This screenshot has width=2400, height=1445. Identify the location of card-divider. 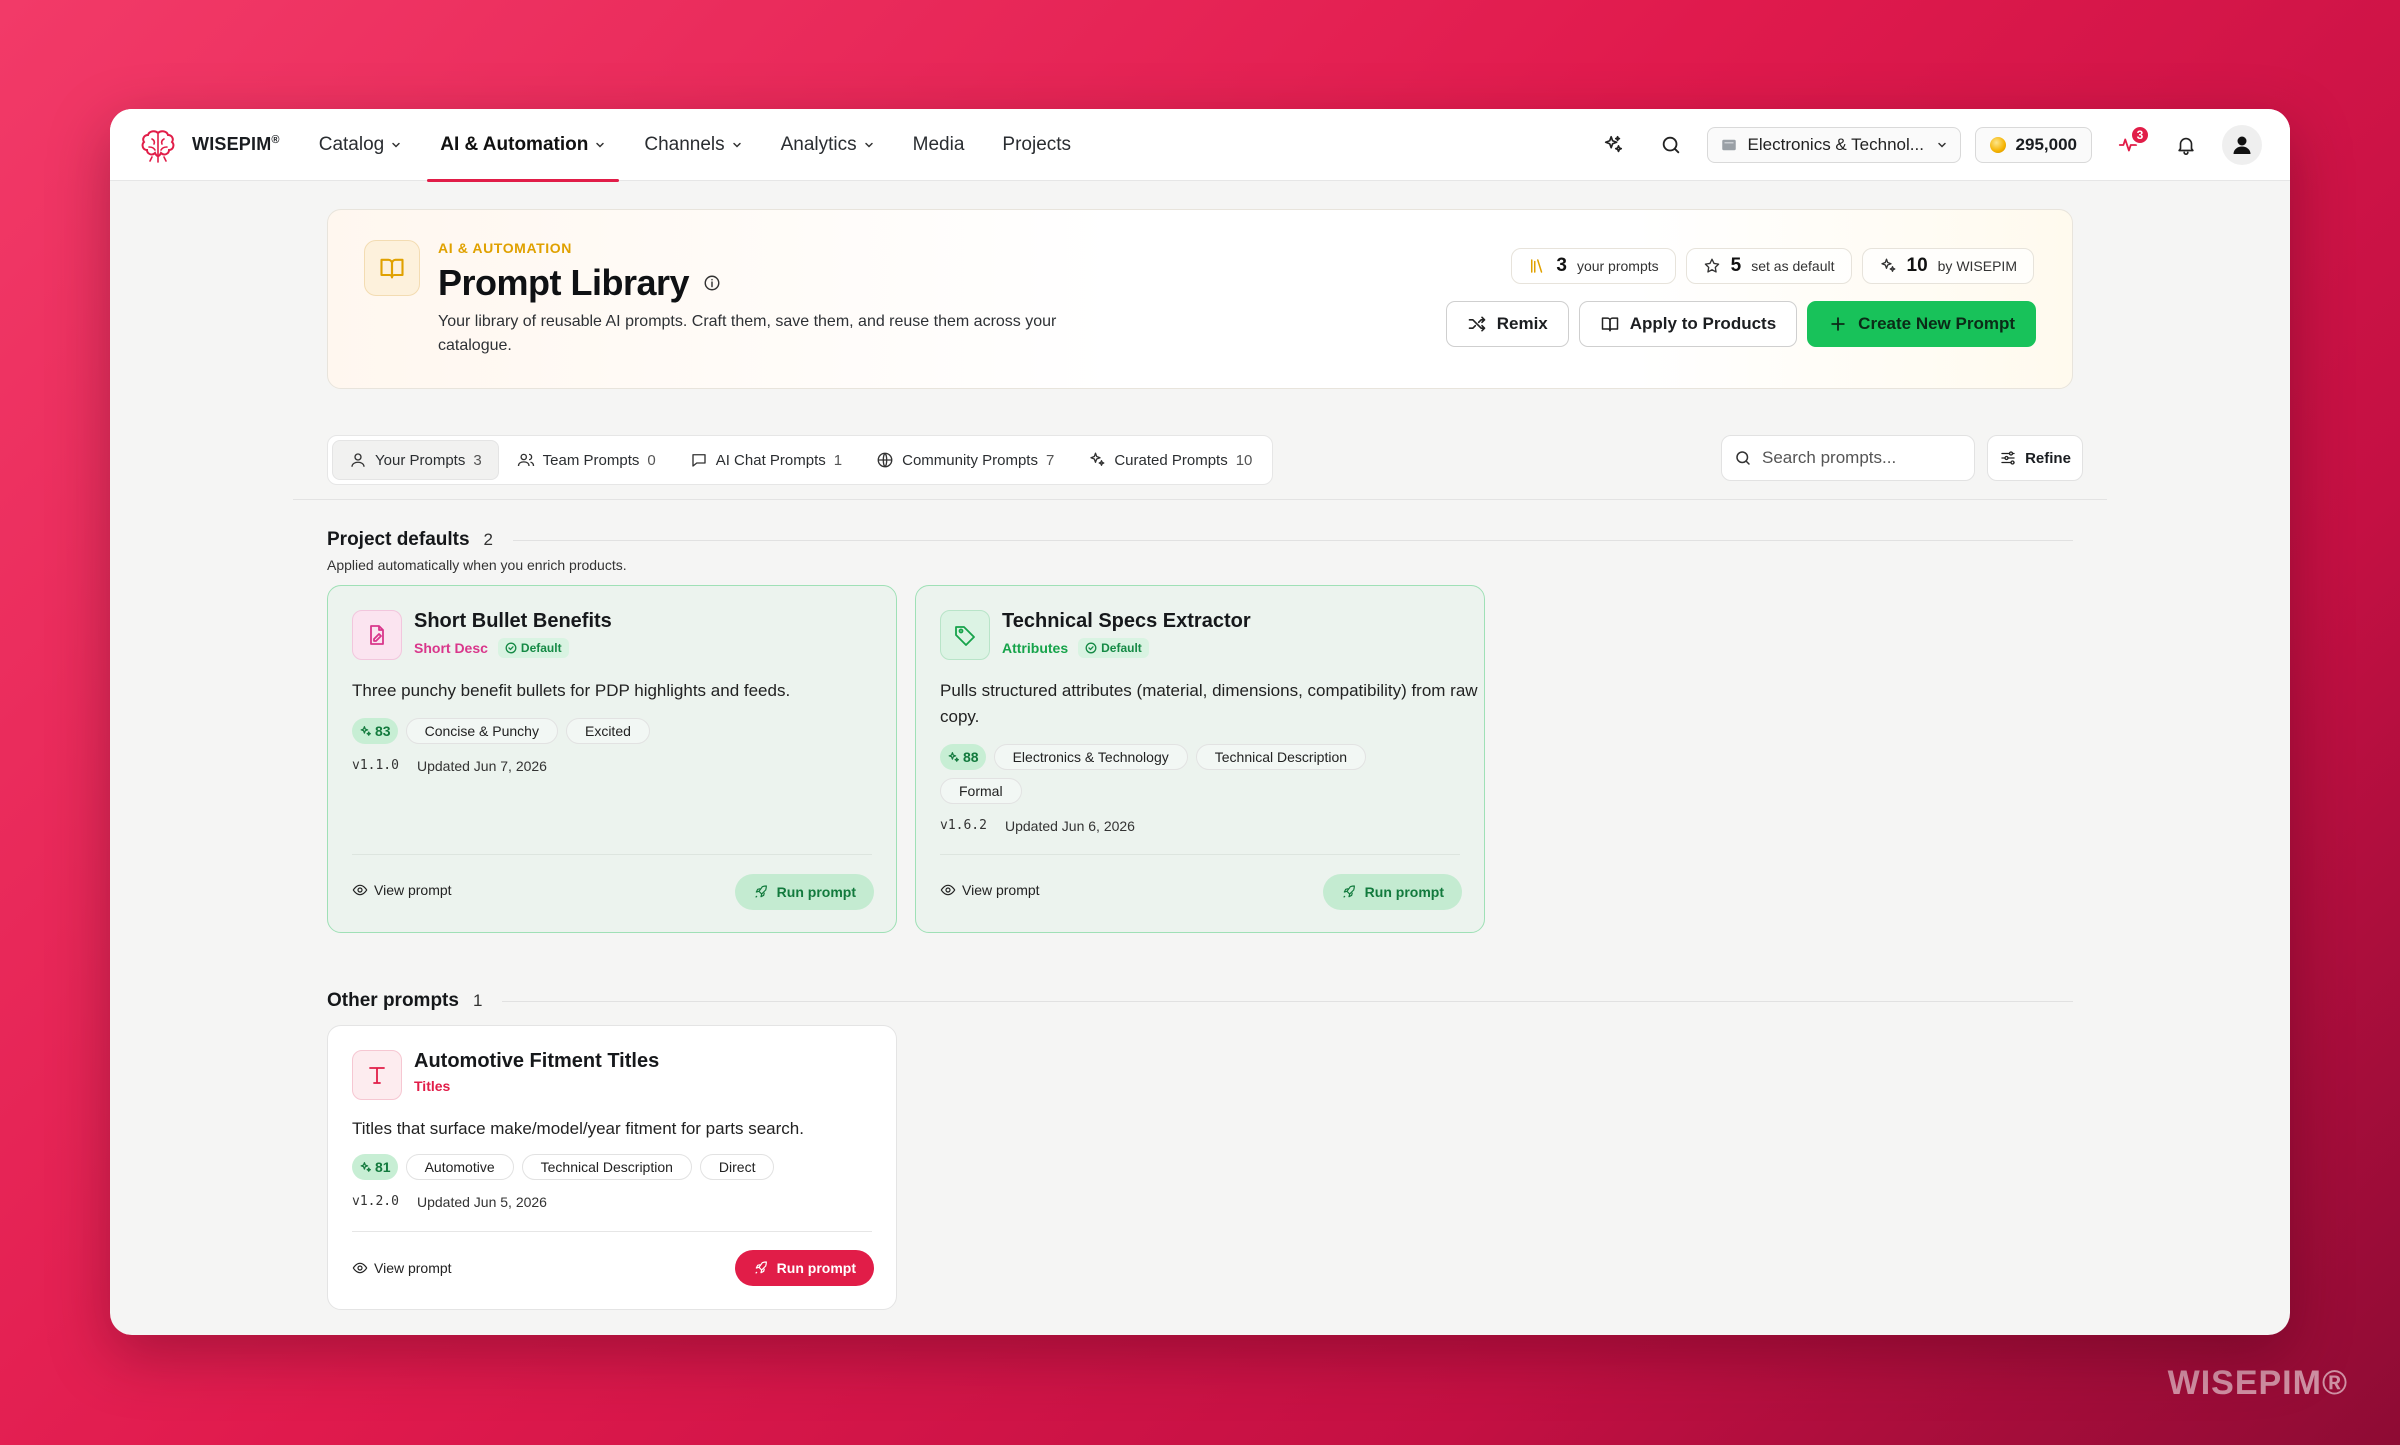
(612, 854).